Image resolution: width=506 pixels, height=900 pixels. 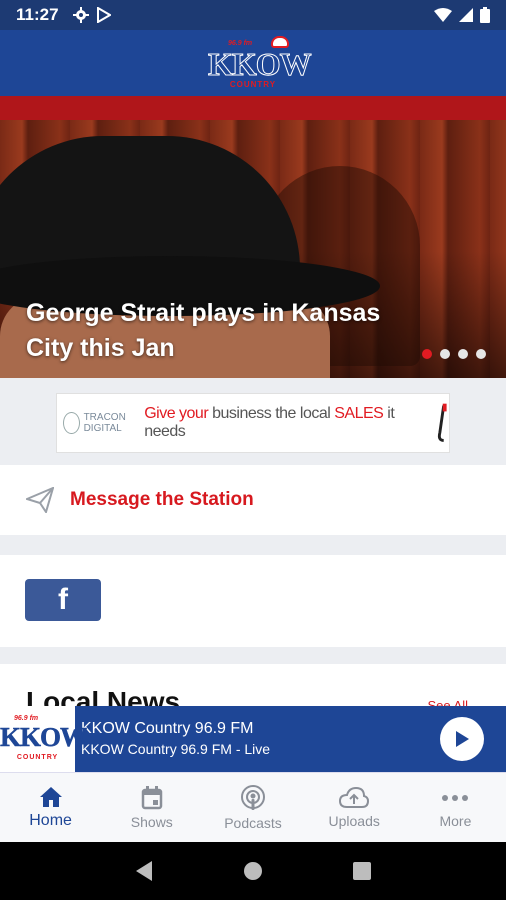 What do you see at coordinates (454, 354) in the screenshot?
I see `carousel-indicator` at bounding box center [454, 354].